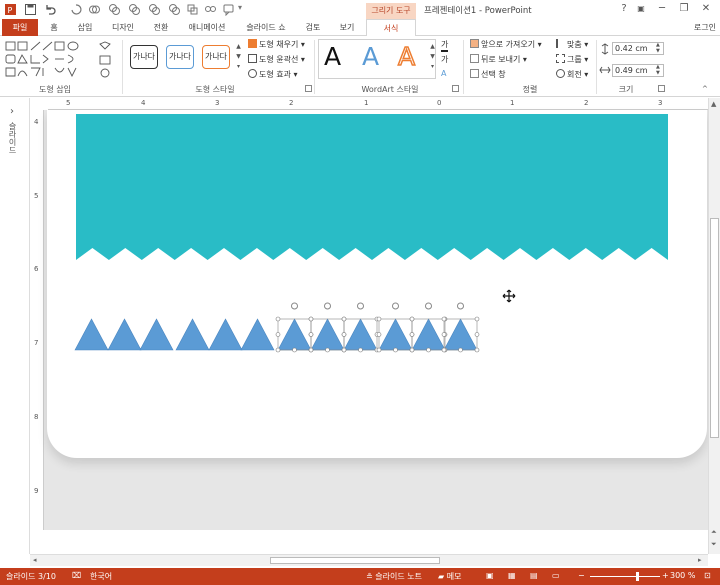  What do you see at coordinates (662, 9) in the screenshot?
I see `minimize-button: ─` at bounding box center [662, 9].